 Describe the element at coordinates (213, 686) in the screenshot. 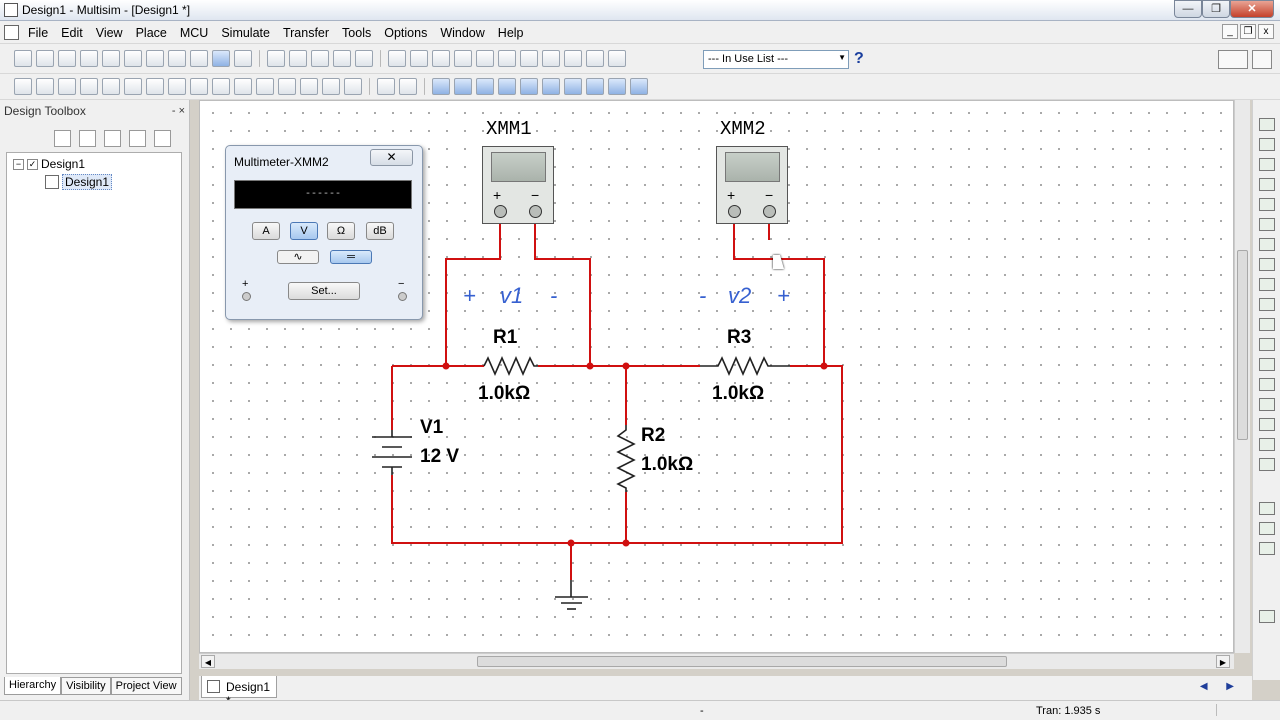

I see `schematic-sheet-icon` at that location.